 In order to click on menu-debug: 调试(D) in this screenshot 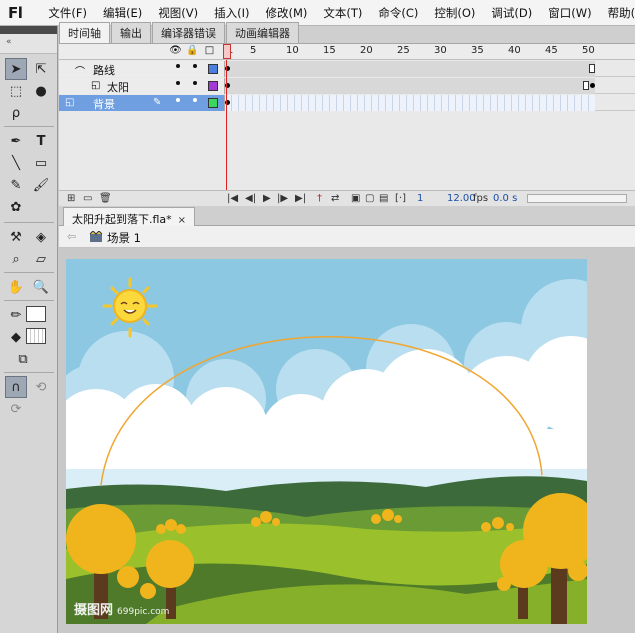, I will do `click(511, 13)`.